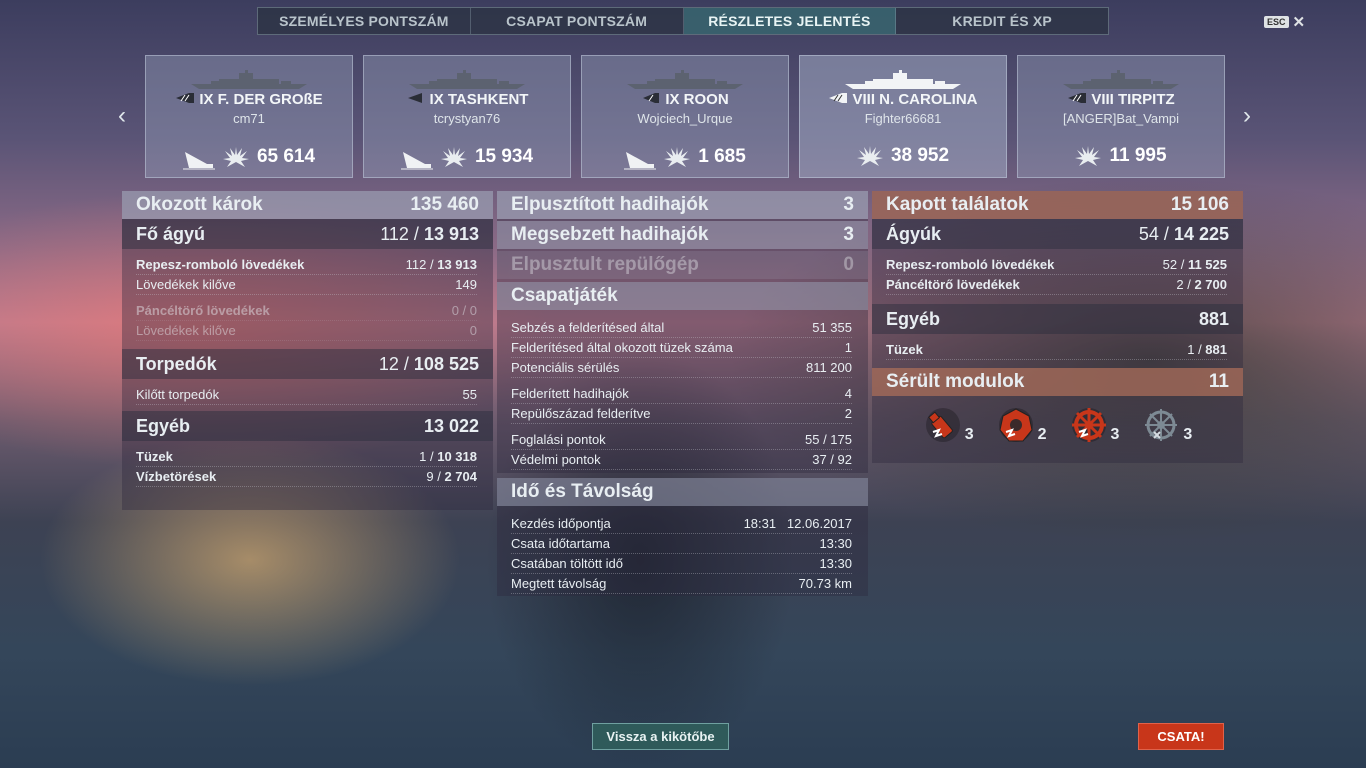 This screenshot has height=768, width=1366. What do you see at coordinates (1284, 22) in the screenshot?
I see `close-button: ESC ✕` at bounding box center [1284, 22].